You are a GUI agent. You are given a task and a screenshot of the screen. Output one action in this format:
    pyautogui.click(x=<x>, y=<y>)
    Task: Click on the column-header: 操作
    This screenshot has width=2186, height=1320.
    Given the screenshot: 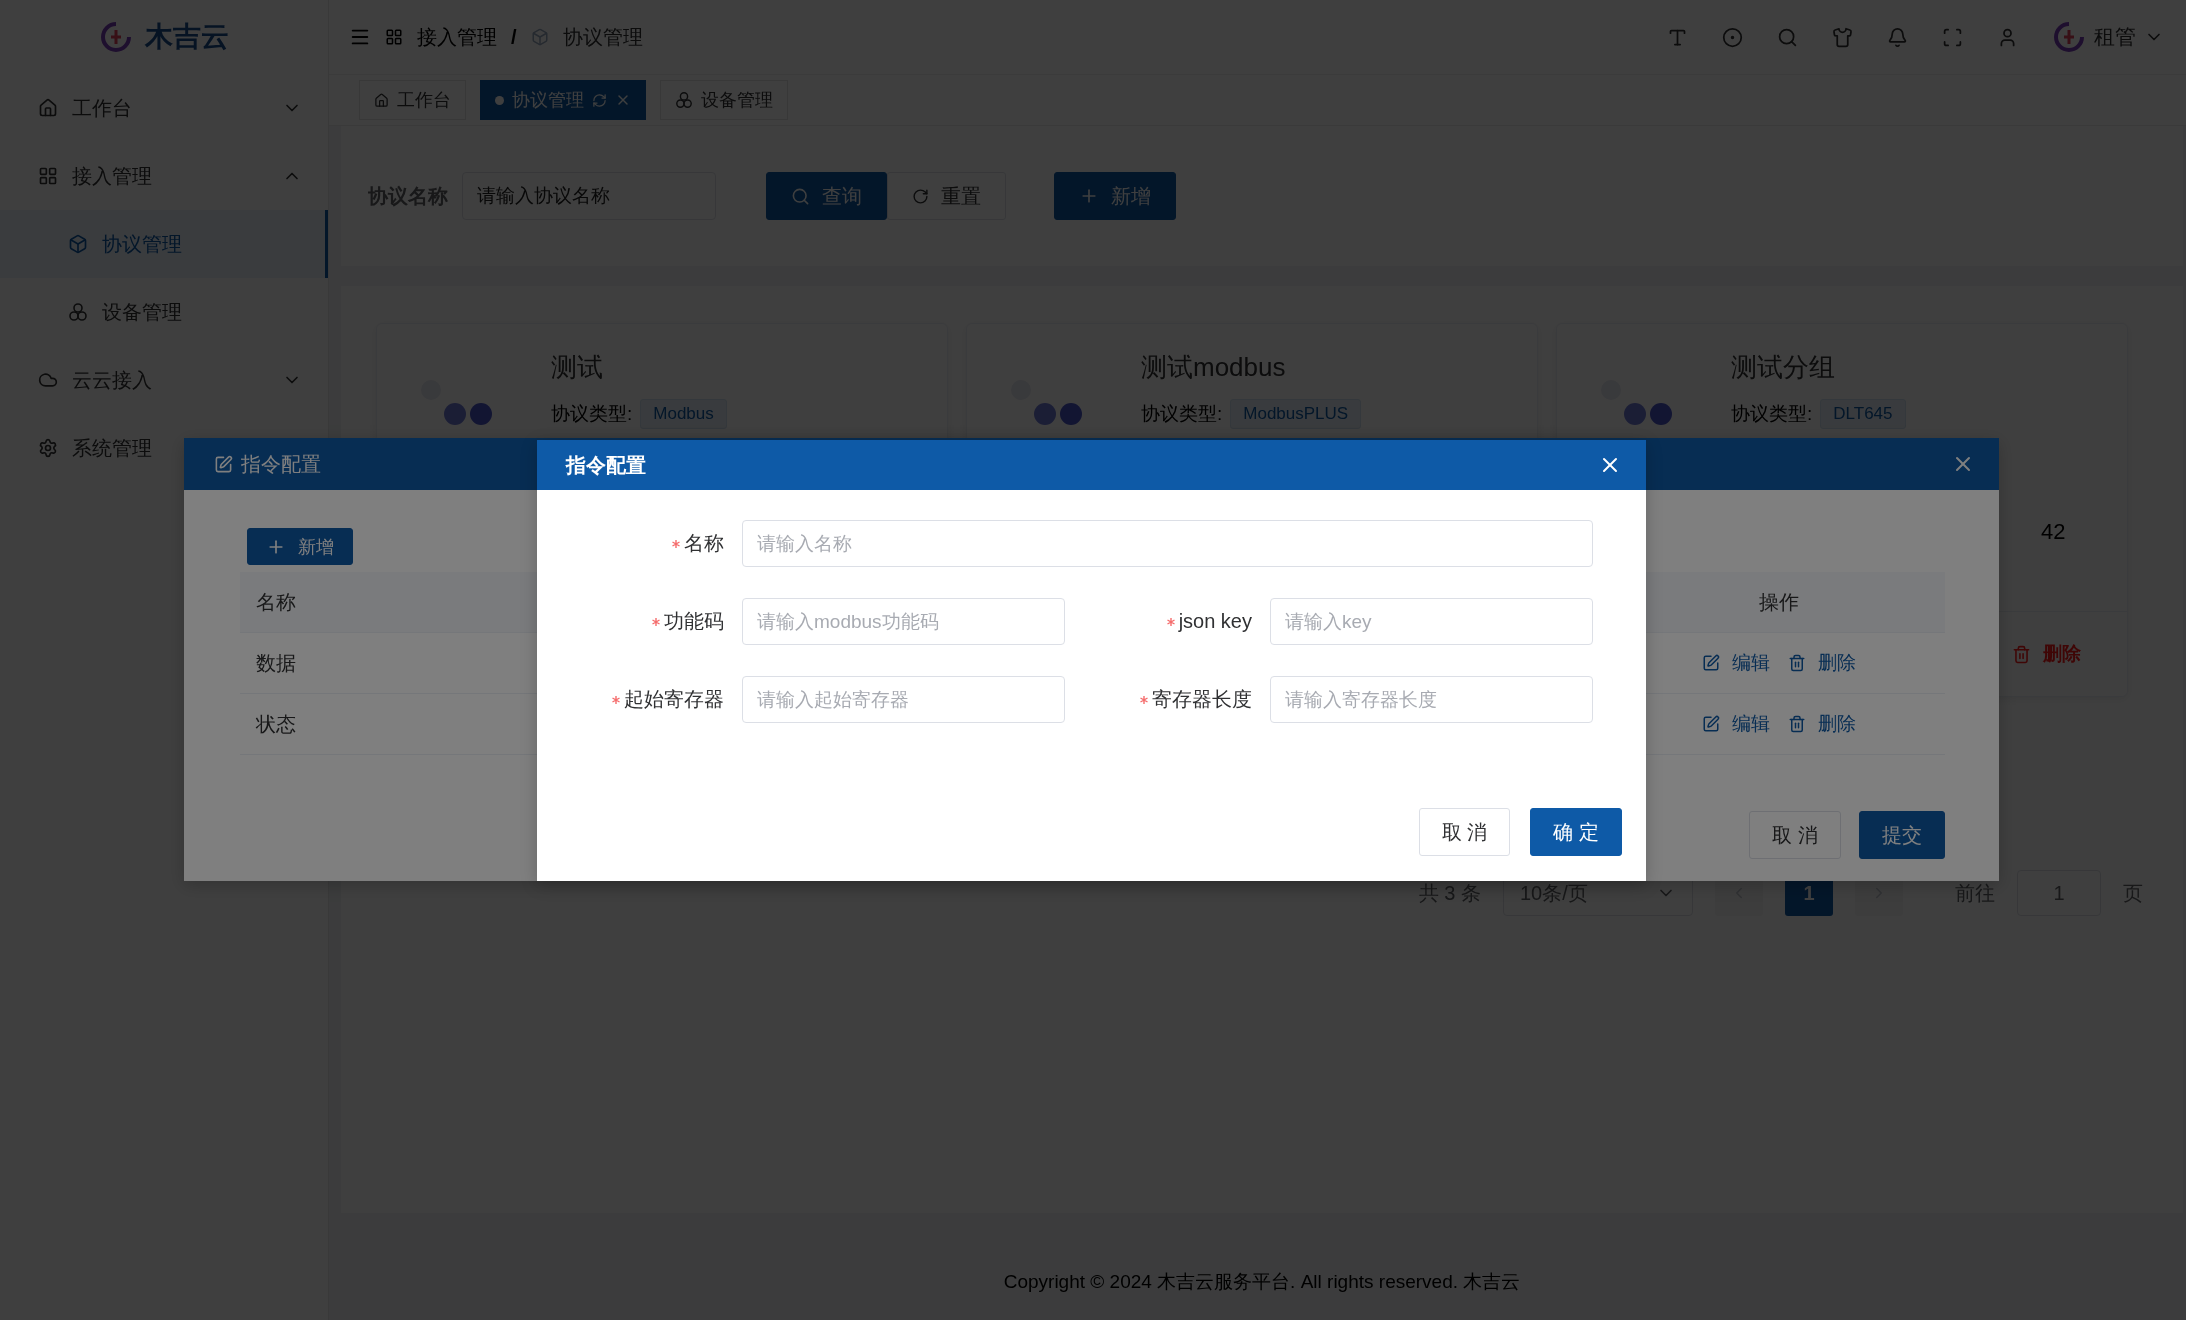 What is the action you would take?
    pyautogui.click(x=1779, y=602)
    